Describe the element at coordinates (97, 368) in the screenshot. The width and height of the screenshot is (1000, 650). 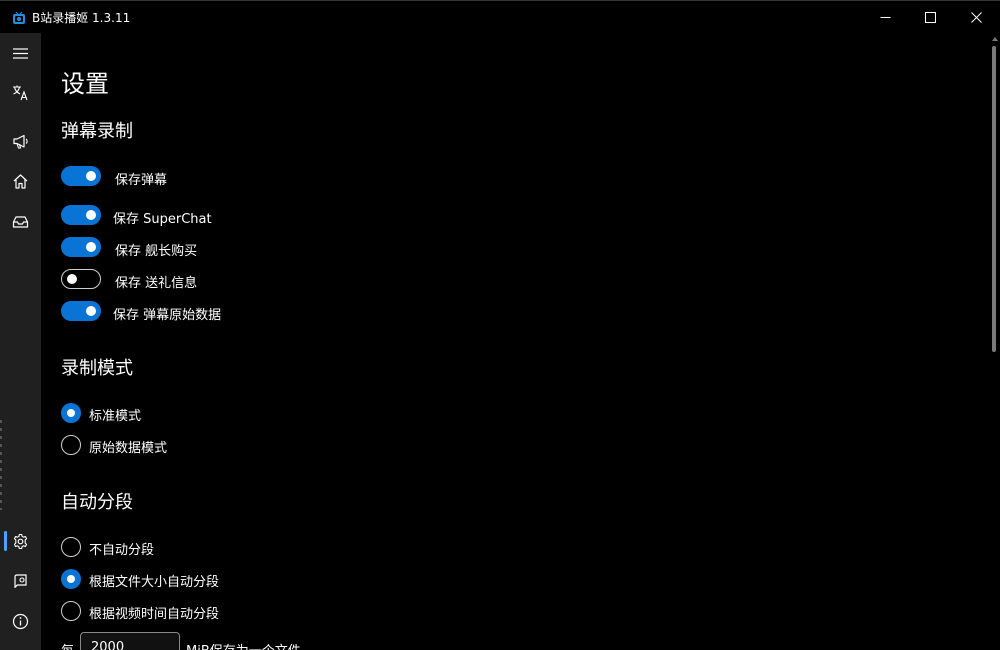
I see `section-title-record-mode: 录制模式` at that location.